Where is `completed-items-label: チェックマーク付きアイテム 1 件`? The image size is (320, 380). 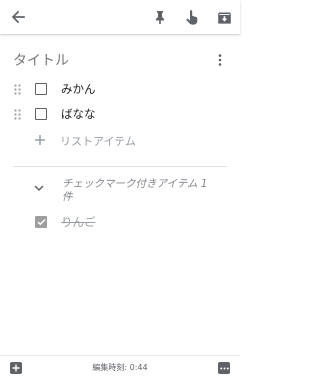 completed-items-label: チェックマーク付きアイテム 1 件 is located at coordinates (135, 190).